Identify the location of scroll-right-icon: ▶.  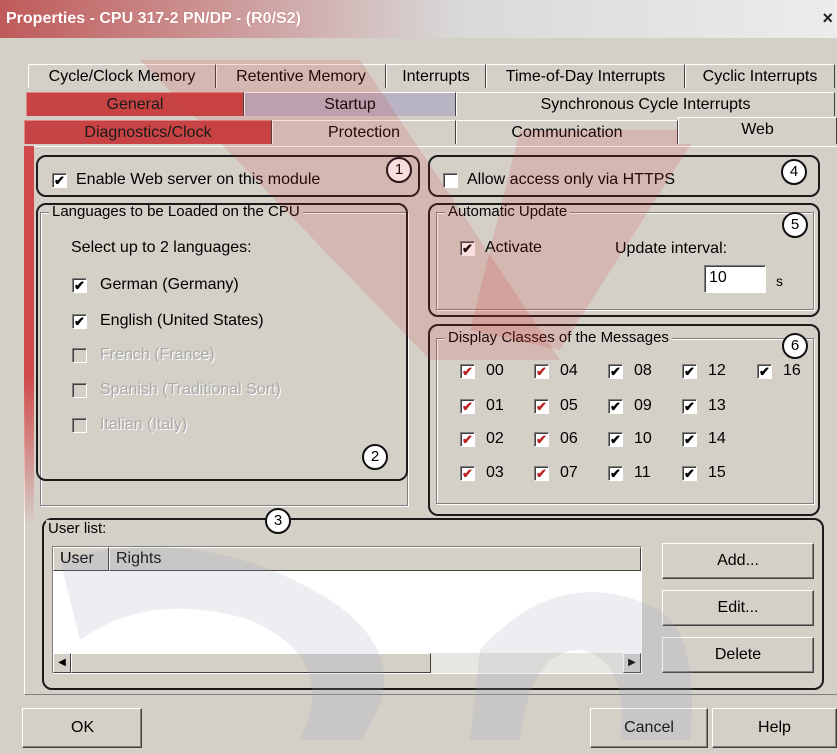
(632, 663).